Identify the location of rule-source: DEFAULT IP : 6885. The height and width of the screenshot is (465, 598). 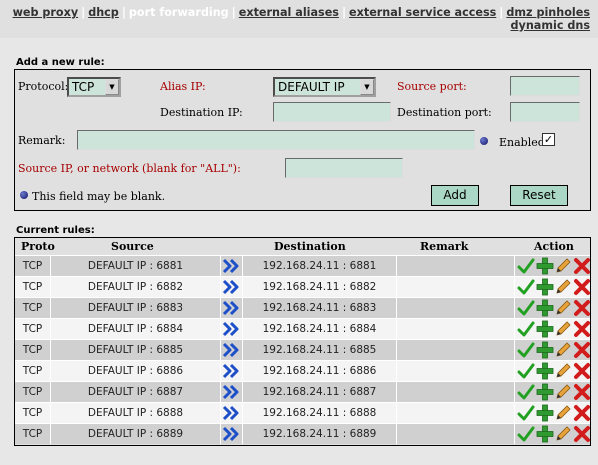
(136, 350).